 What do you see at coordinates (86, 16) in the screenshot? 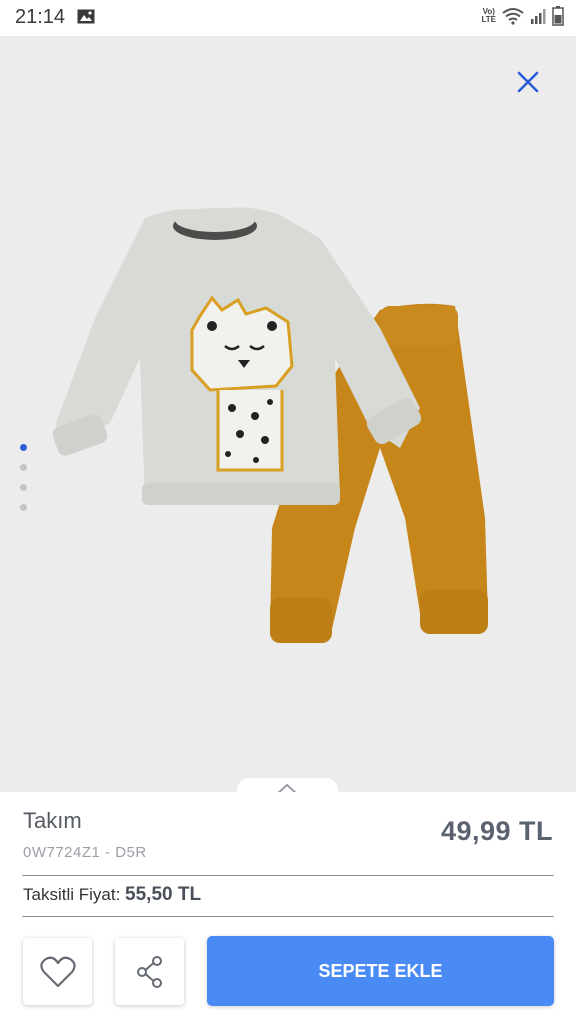
I see `image-icon` at bounding box center [86, 16].